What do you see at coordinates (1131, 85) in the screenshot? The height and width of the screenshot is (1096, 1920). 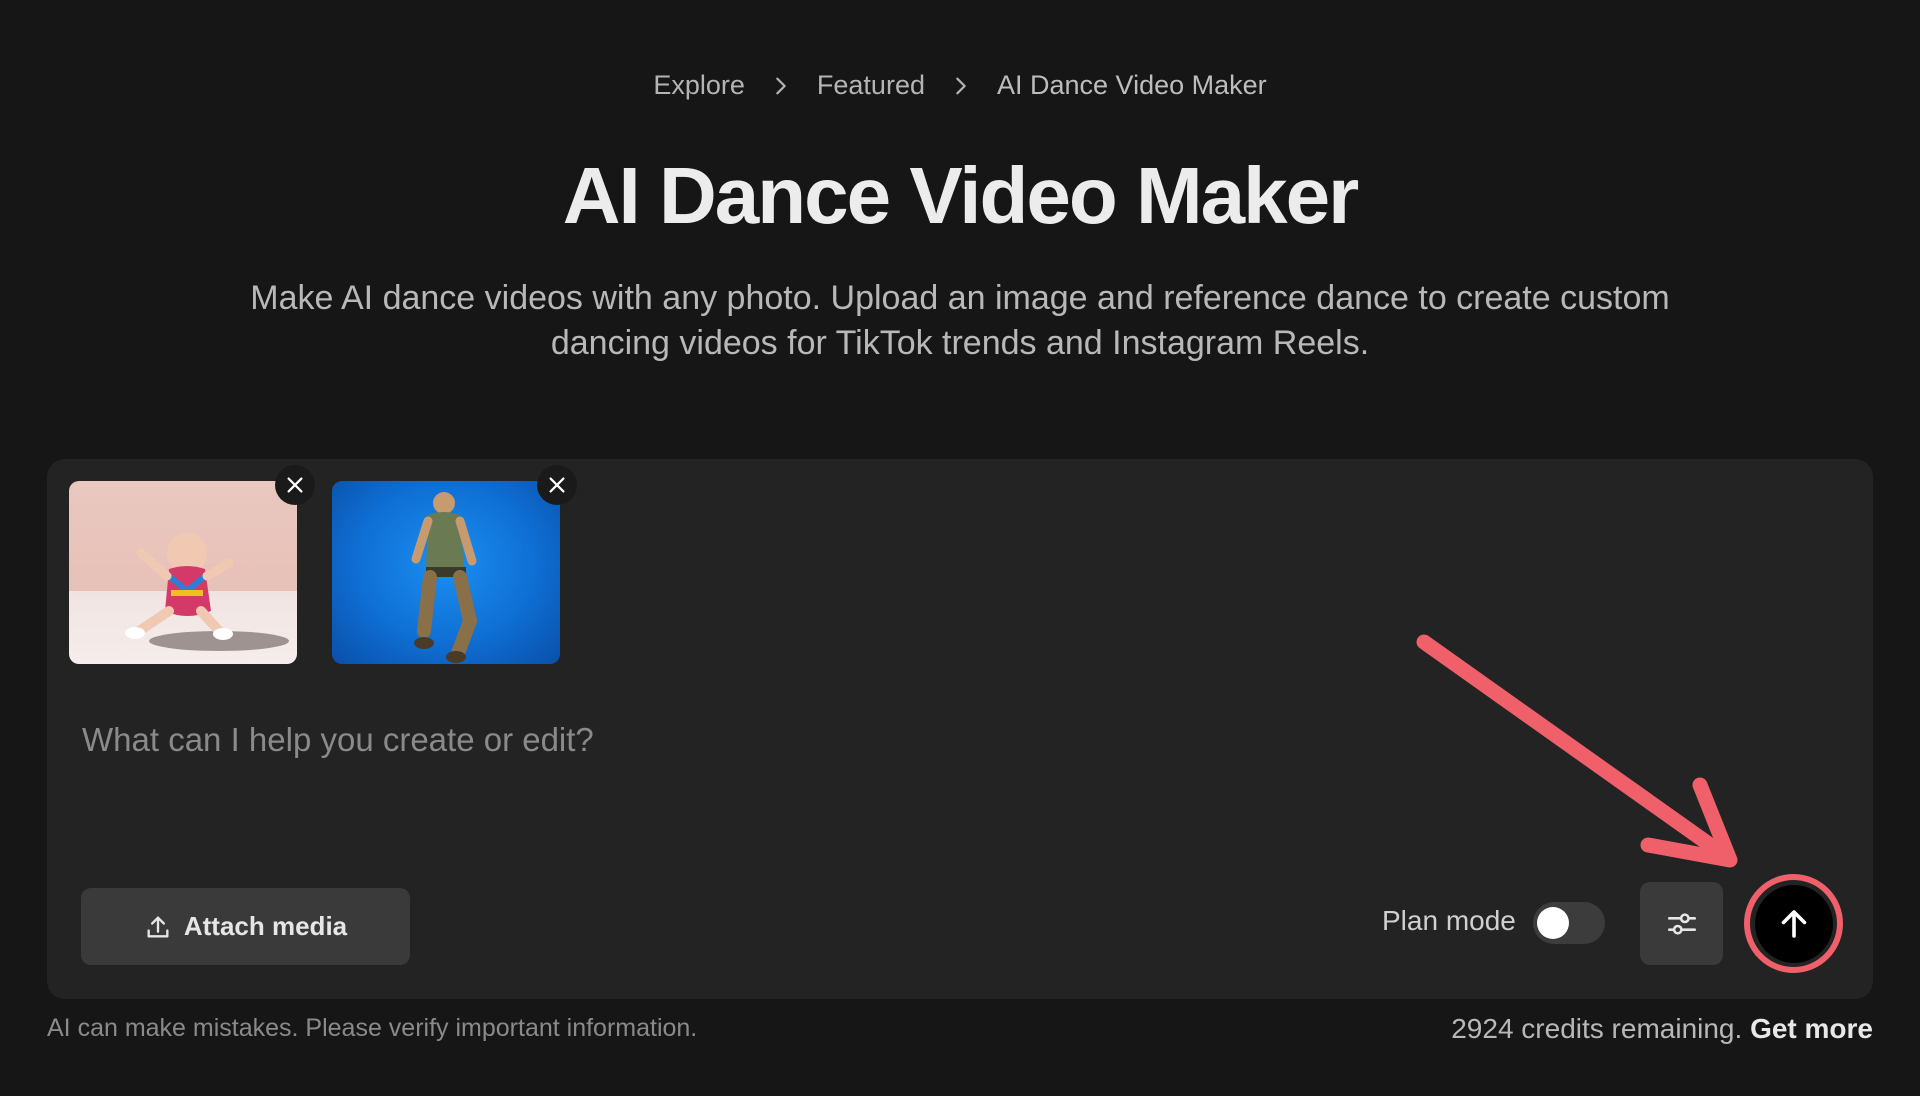 I see `breadcrumb-current: AI Dance Video Maker` at bounding box center [1131, 85].